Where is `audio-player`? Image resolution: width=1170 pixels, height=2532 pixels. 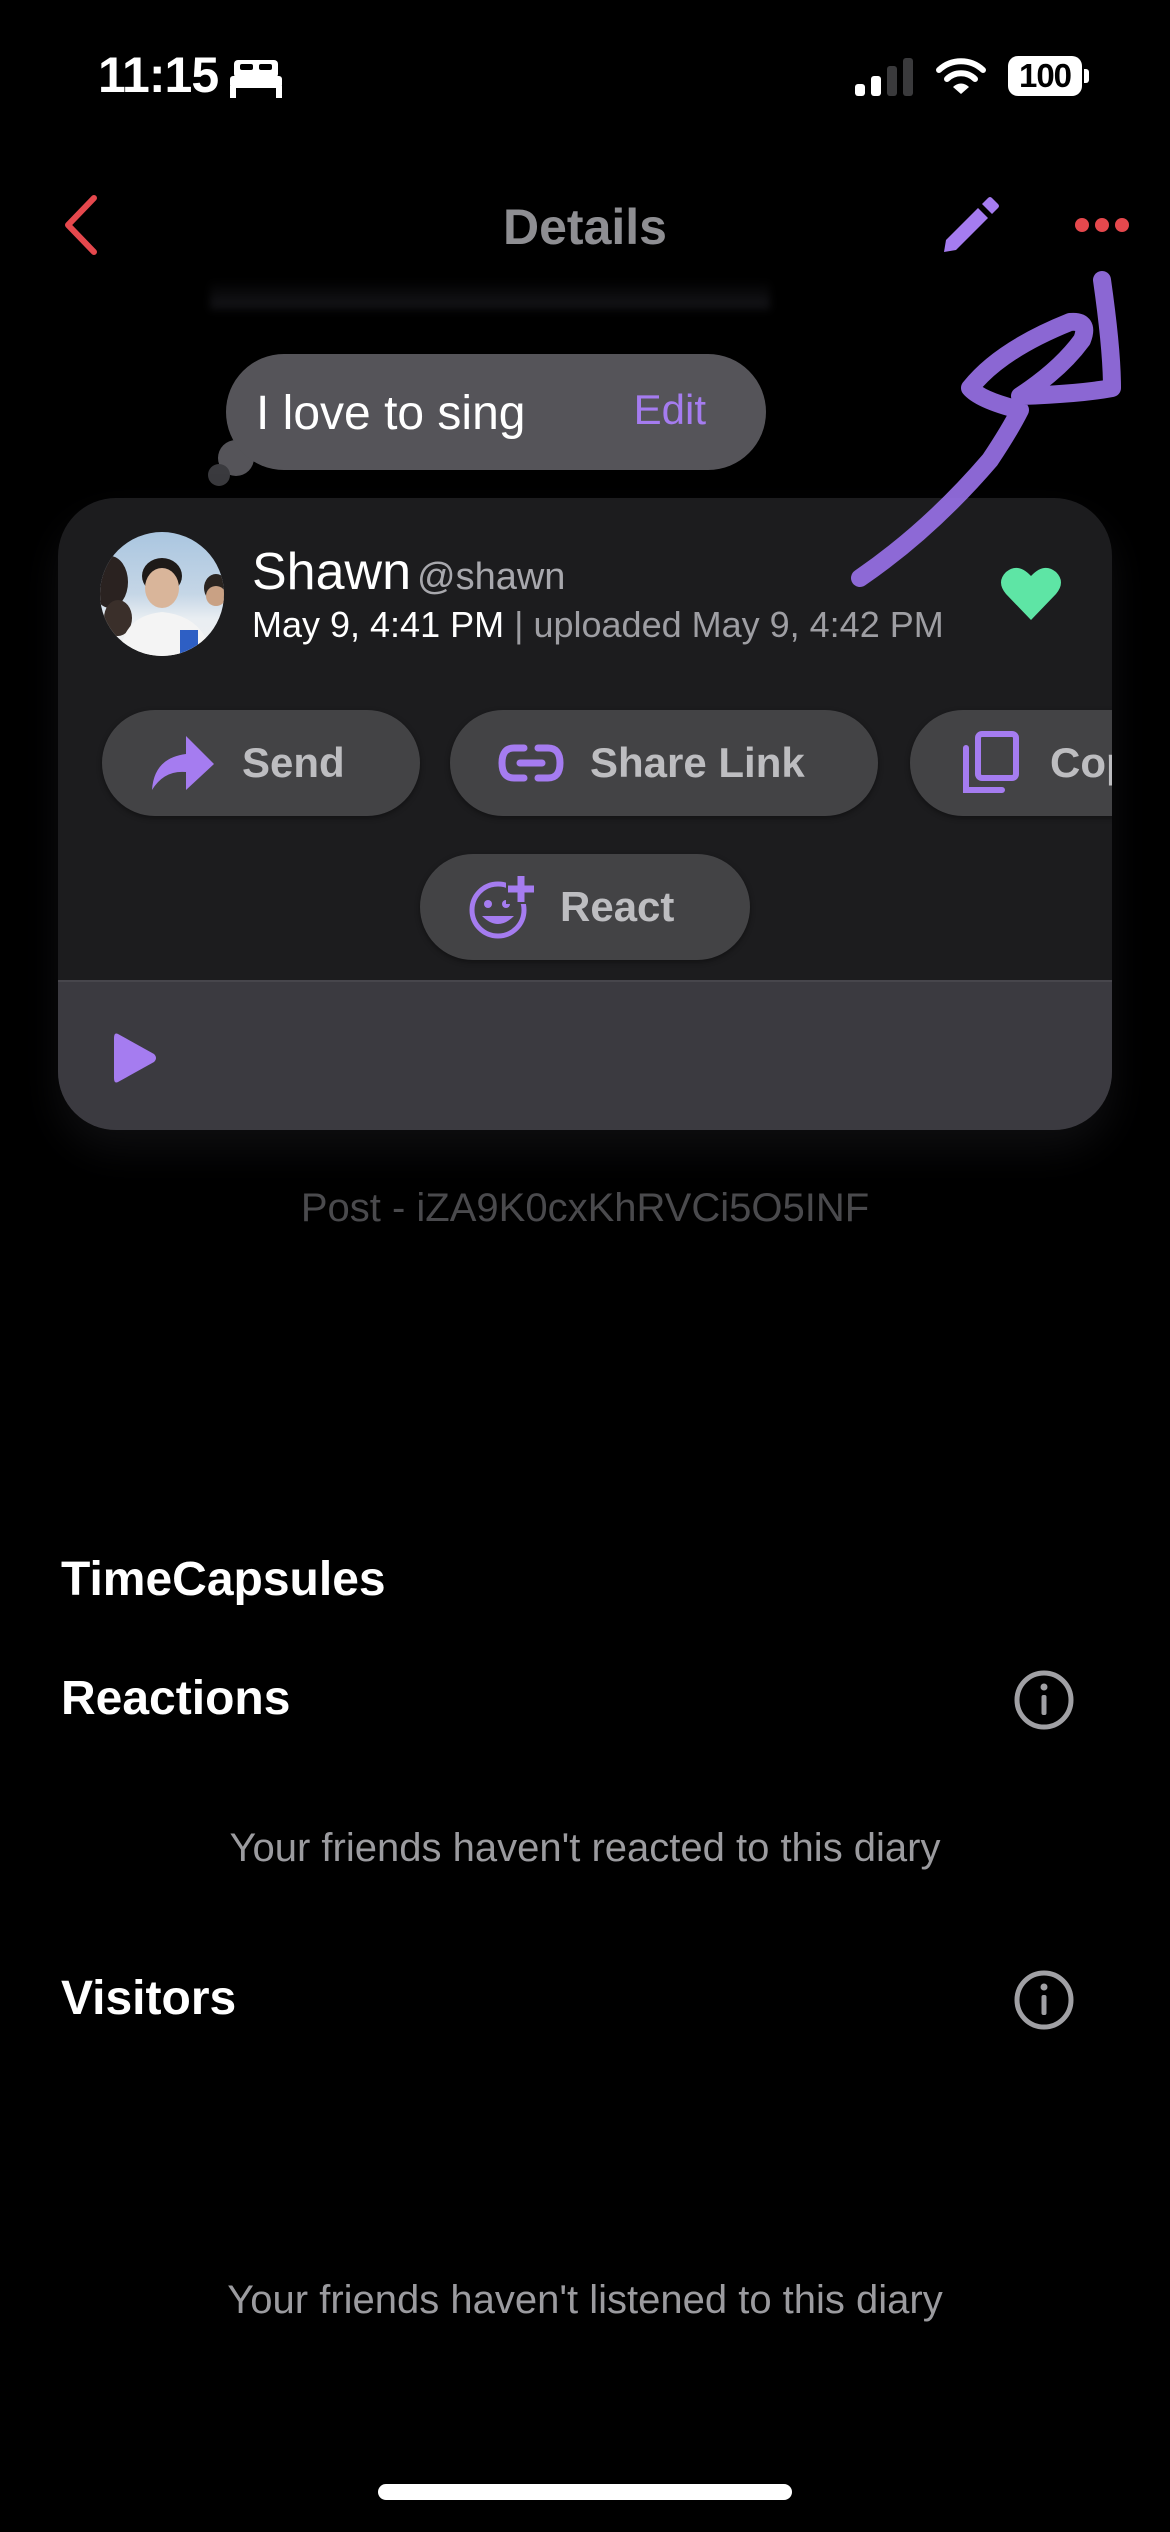
audio-player is located at coordinates (585, 1055).